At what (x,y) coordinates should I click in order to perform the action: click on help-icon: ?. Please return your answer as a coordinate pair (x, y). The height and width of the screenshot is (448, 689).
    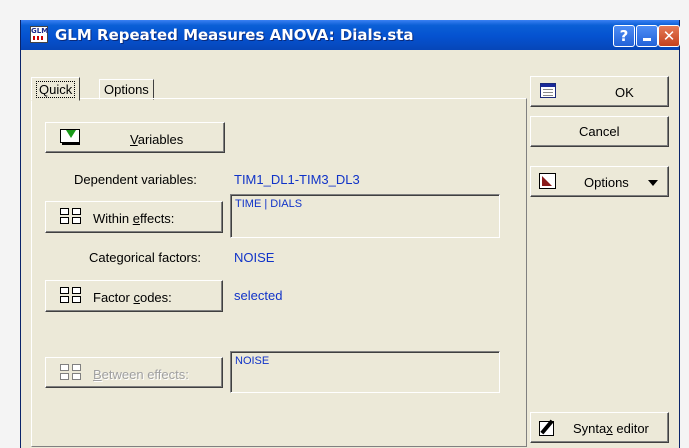
    Looking at the image, I should click on (624, 36).